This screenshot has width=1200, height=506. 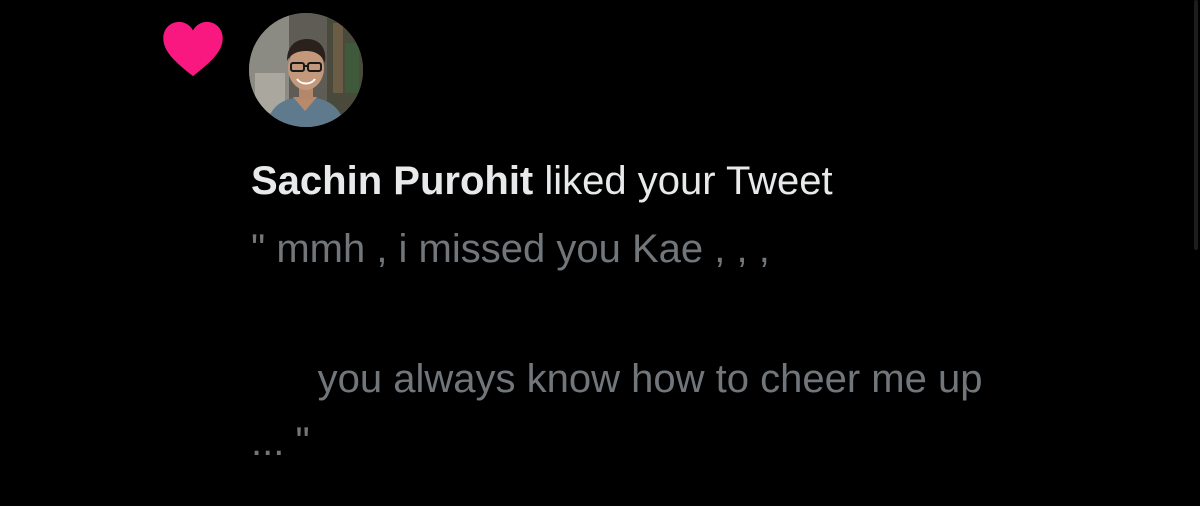 What do you see at coordinates (193, 49) in the screenshot?
I see `heart-icon` at bounding box center [193, 49].